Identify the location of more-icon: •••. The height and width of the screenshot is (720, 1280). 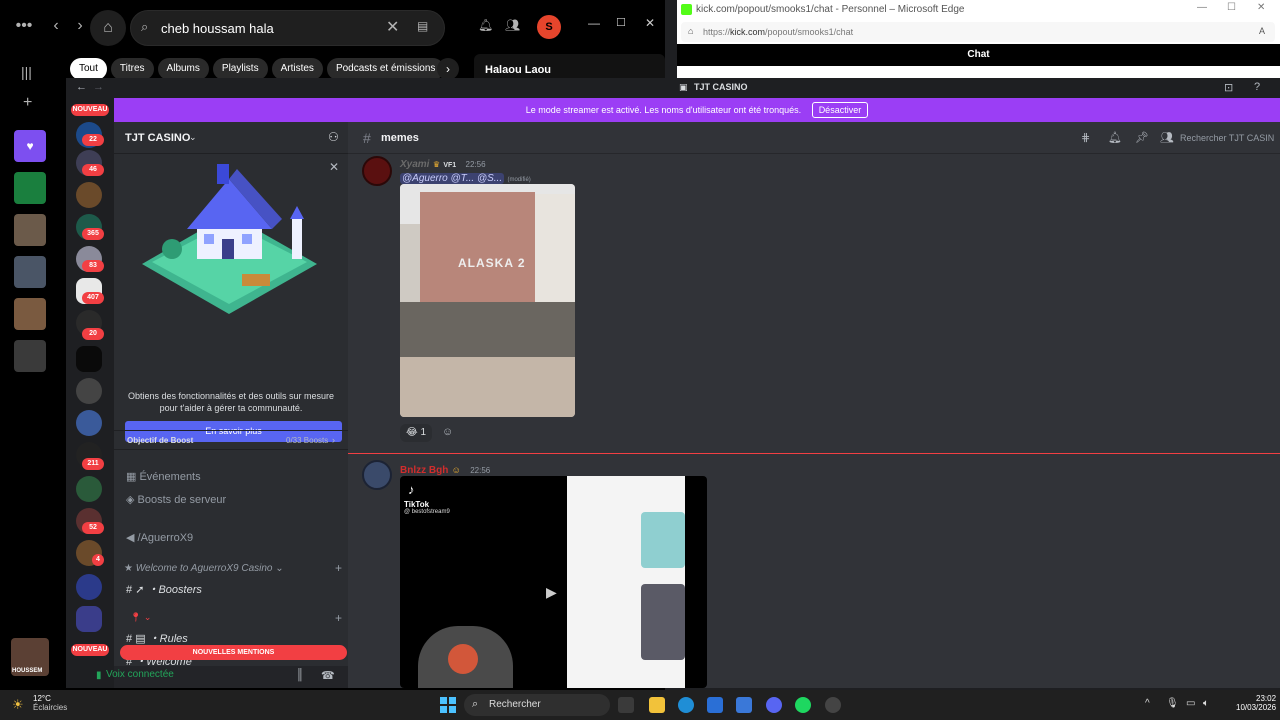
(24, 26).